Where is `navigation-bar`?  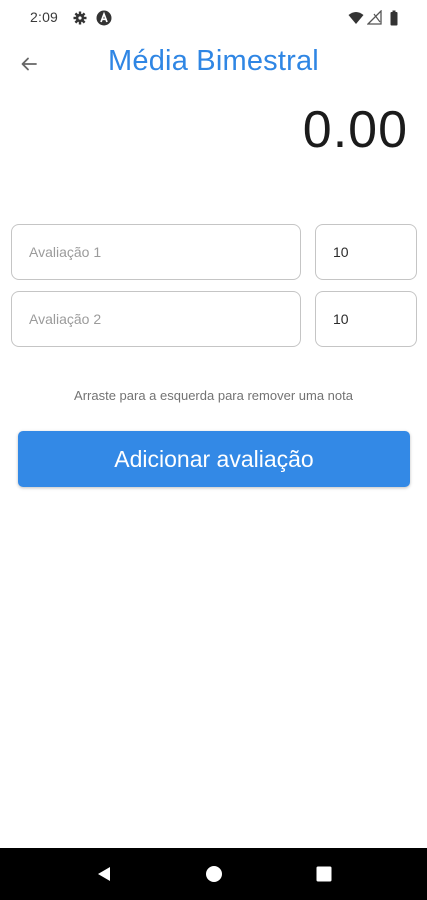
navigation-bar is located at coordinates (213, 874).